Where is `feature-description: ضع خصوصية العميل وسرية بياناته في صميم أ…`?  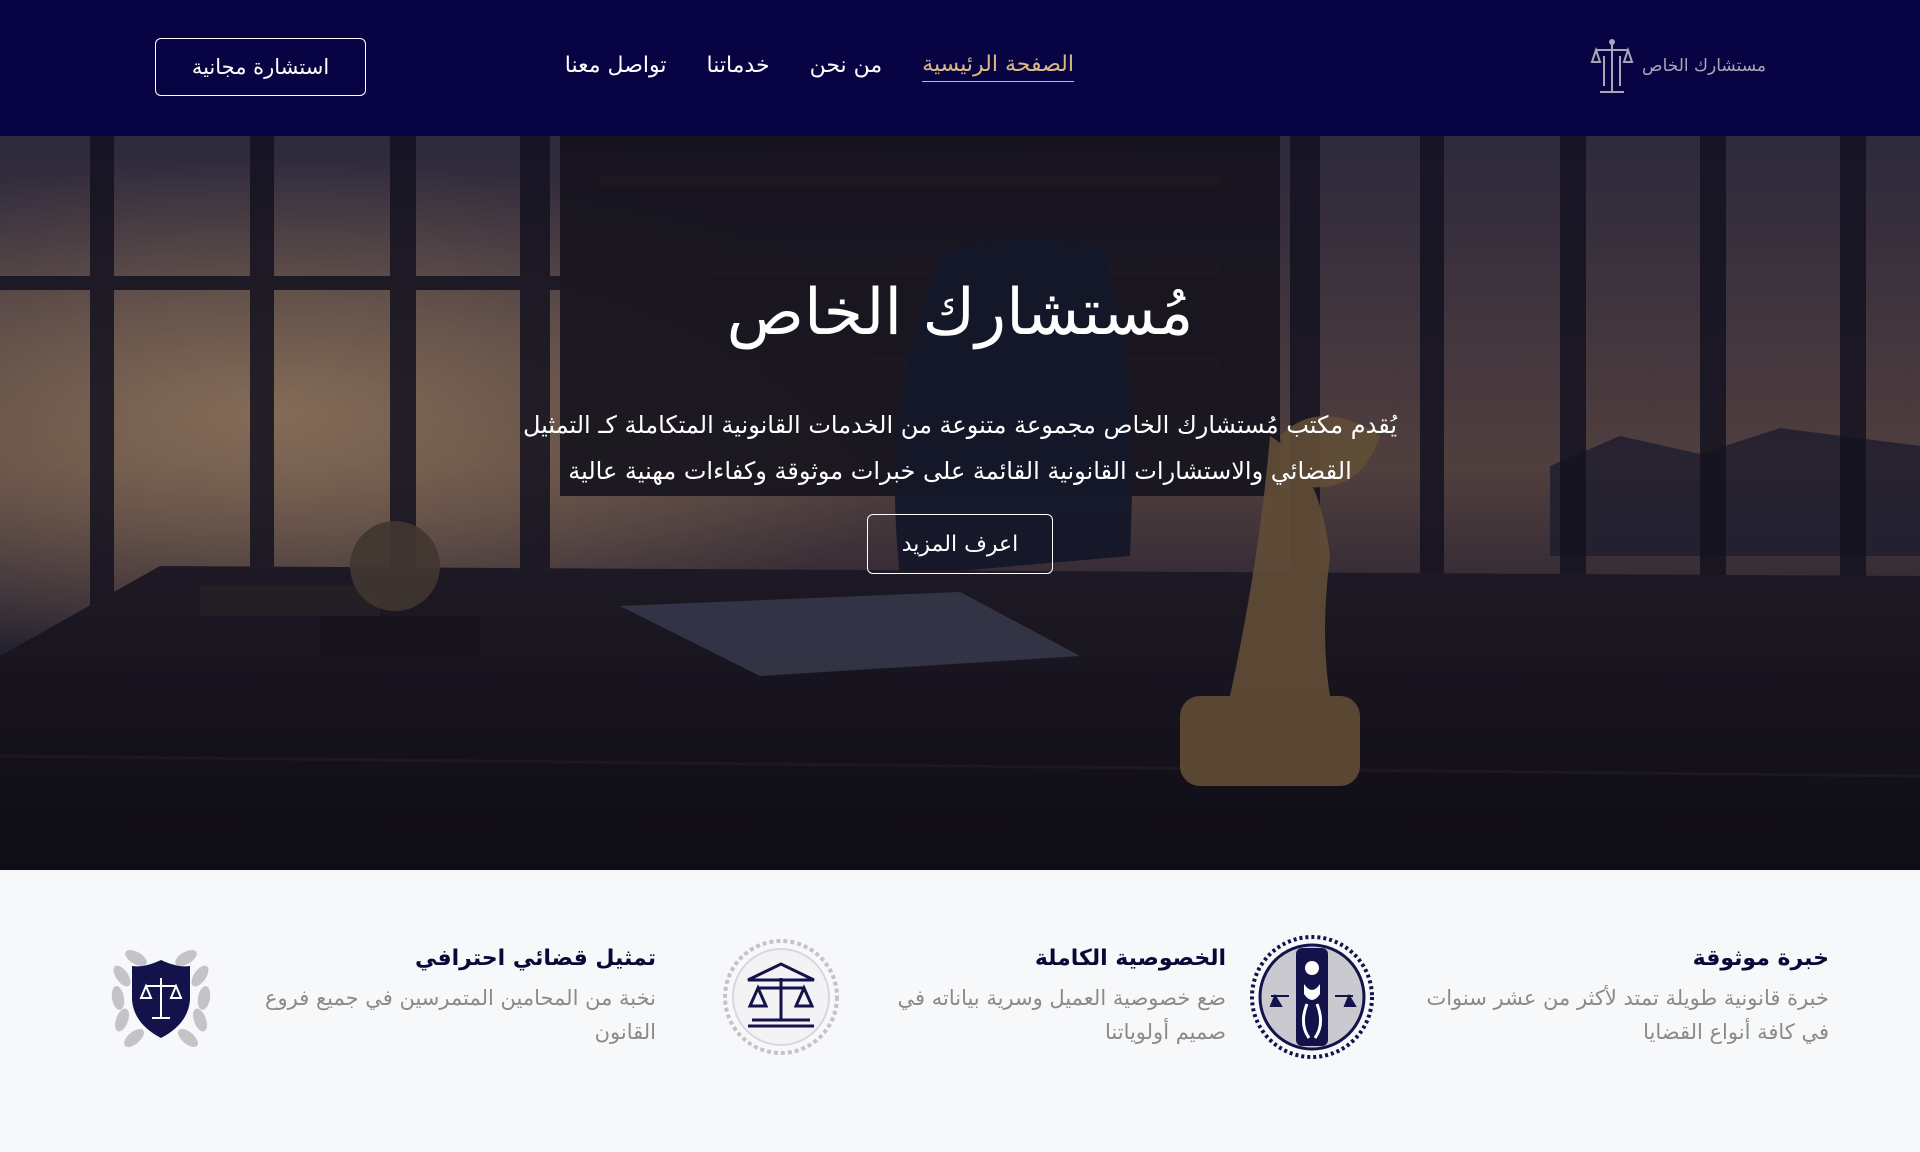
feature-description: ضع خصوصية العميل وسرية بياناته في صميم أ… is located at coordinates (1046, 1015).